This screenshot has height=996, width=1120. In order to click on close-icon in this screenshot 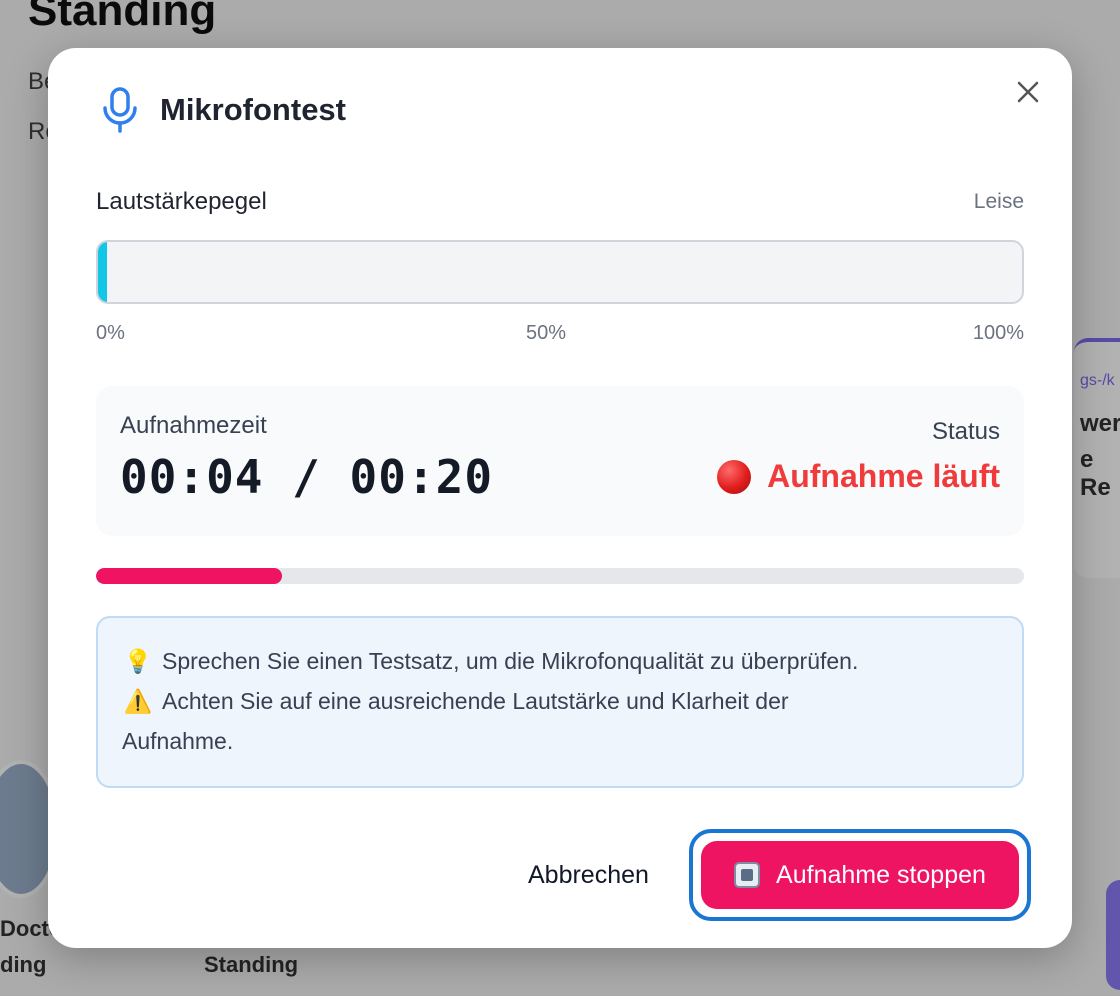, I will do `click(1028, 92)`.